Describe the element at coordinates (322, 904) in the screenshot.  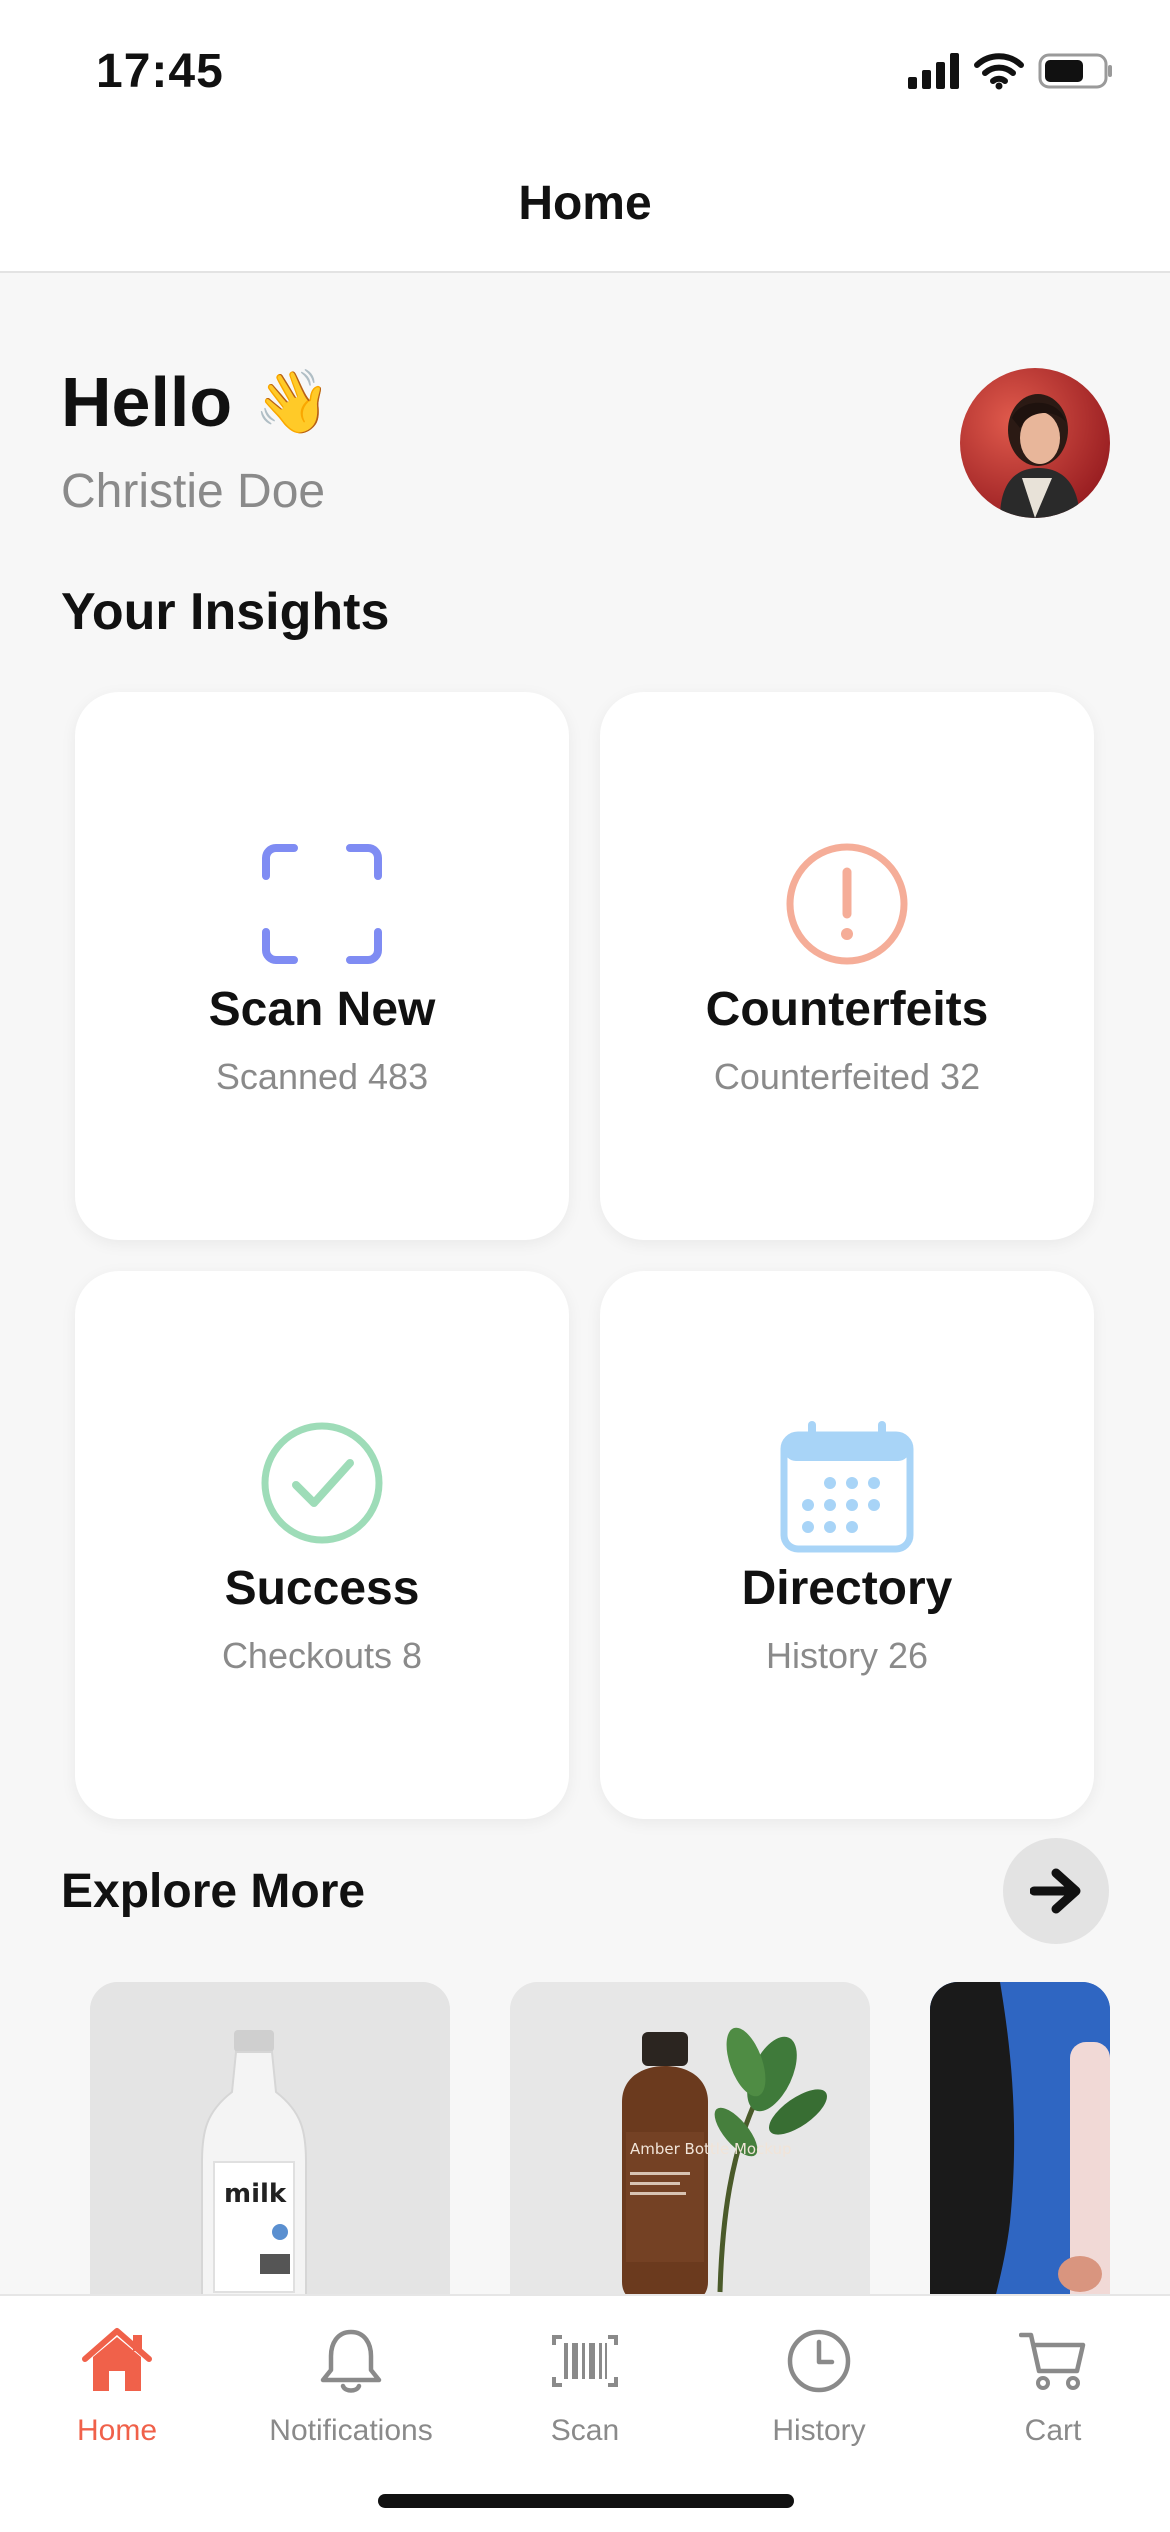
I see `scan-frame-icon` at that location.